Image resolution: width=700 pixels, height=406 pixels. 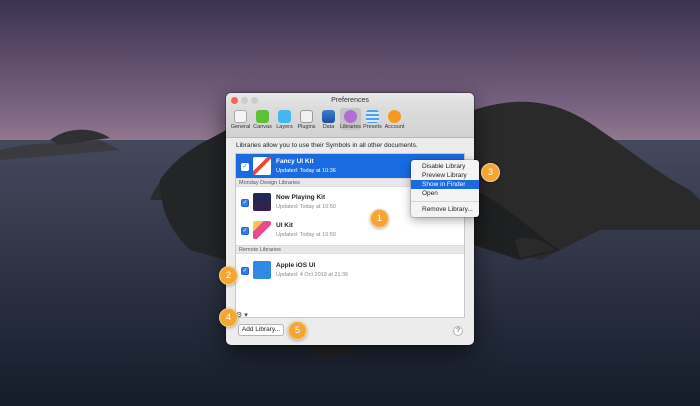 I want to click on tab-canvas: Canvas, so click(x=262, y=119).